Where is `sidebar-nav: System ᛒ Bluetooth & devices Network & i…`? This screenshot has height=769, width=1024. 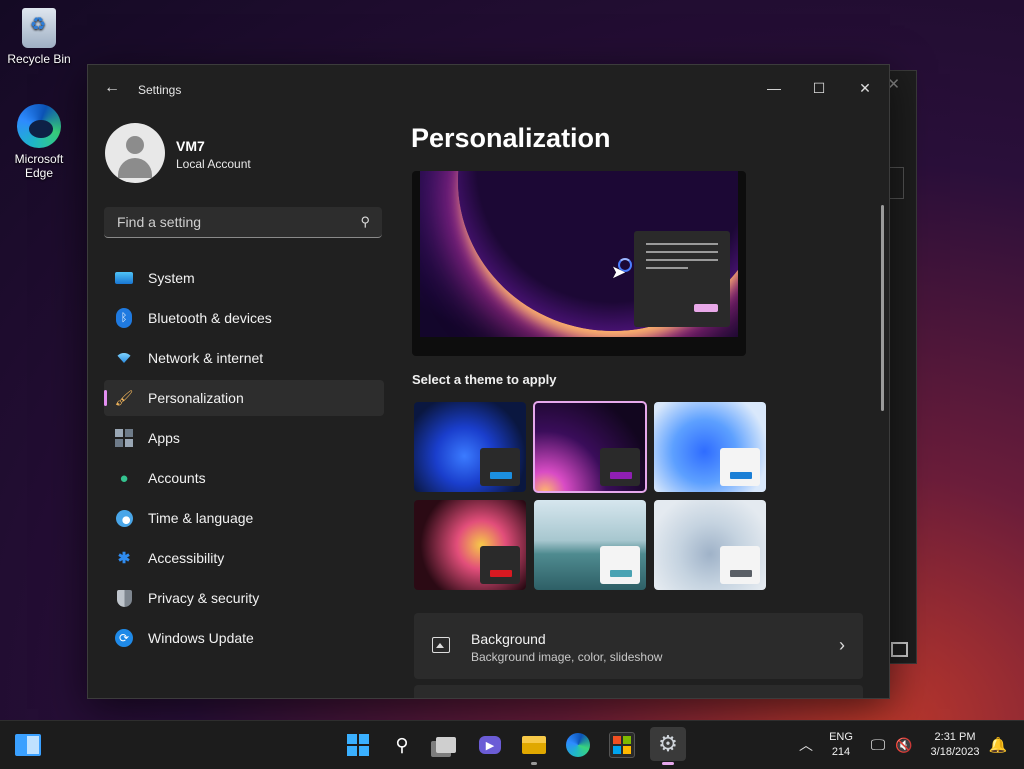
sidebar-nav: System ᛒ Bluetooth & devices Network & i… is located at coordinates (244, 460).